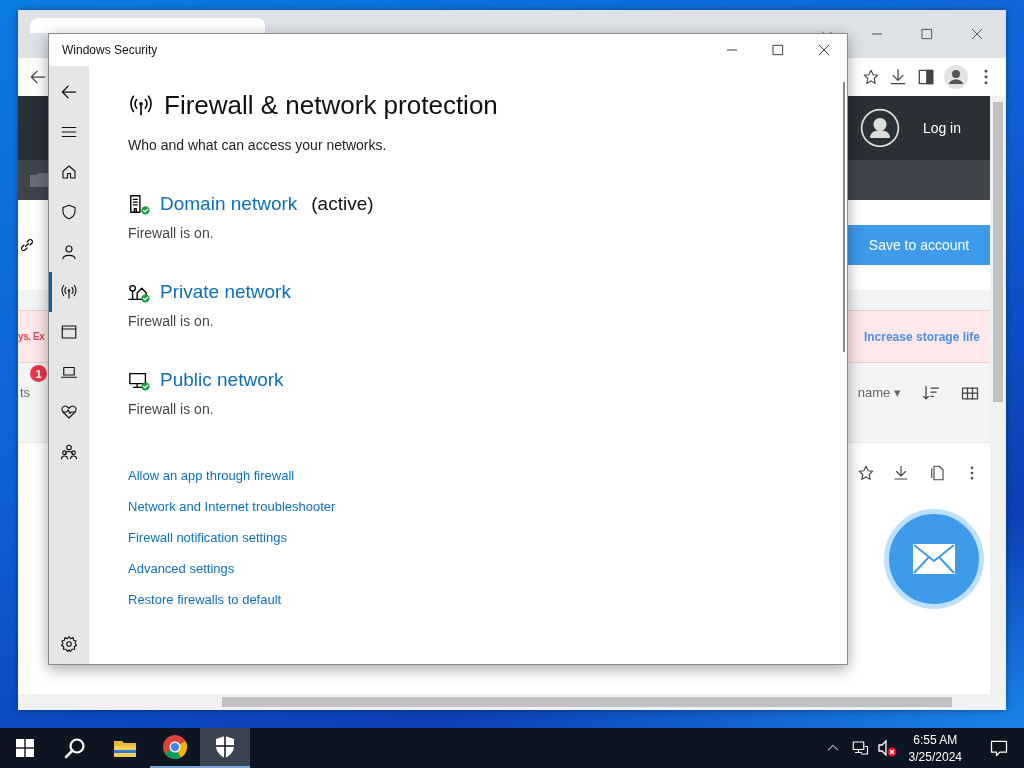 This screenshot has height=768, width=1024. What do you see at coordinates (879, 128) in the screenshot?
I see `avatar-icon` at bounding box center [879, 128].